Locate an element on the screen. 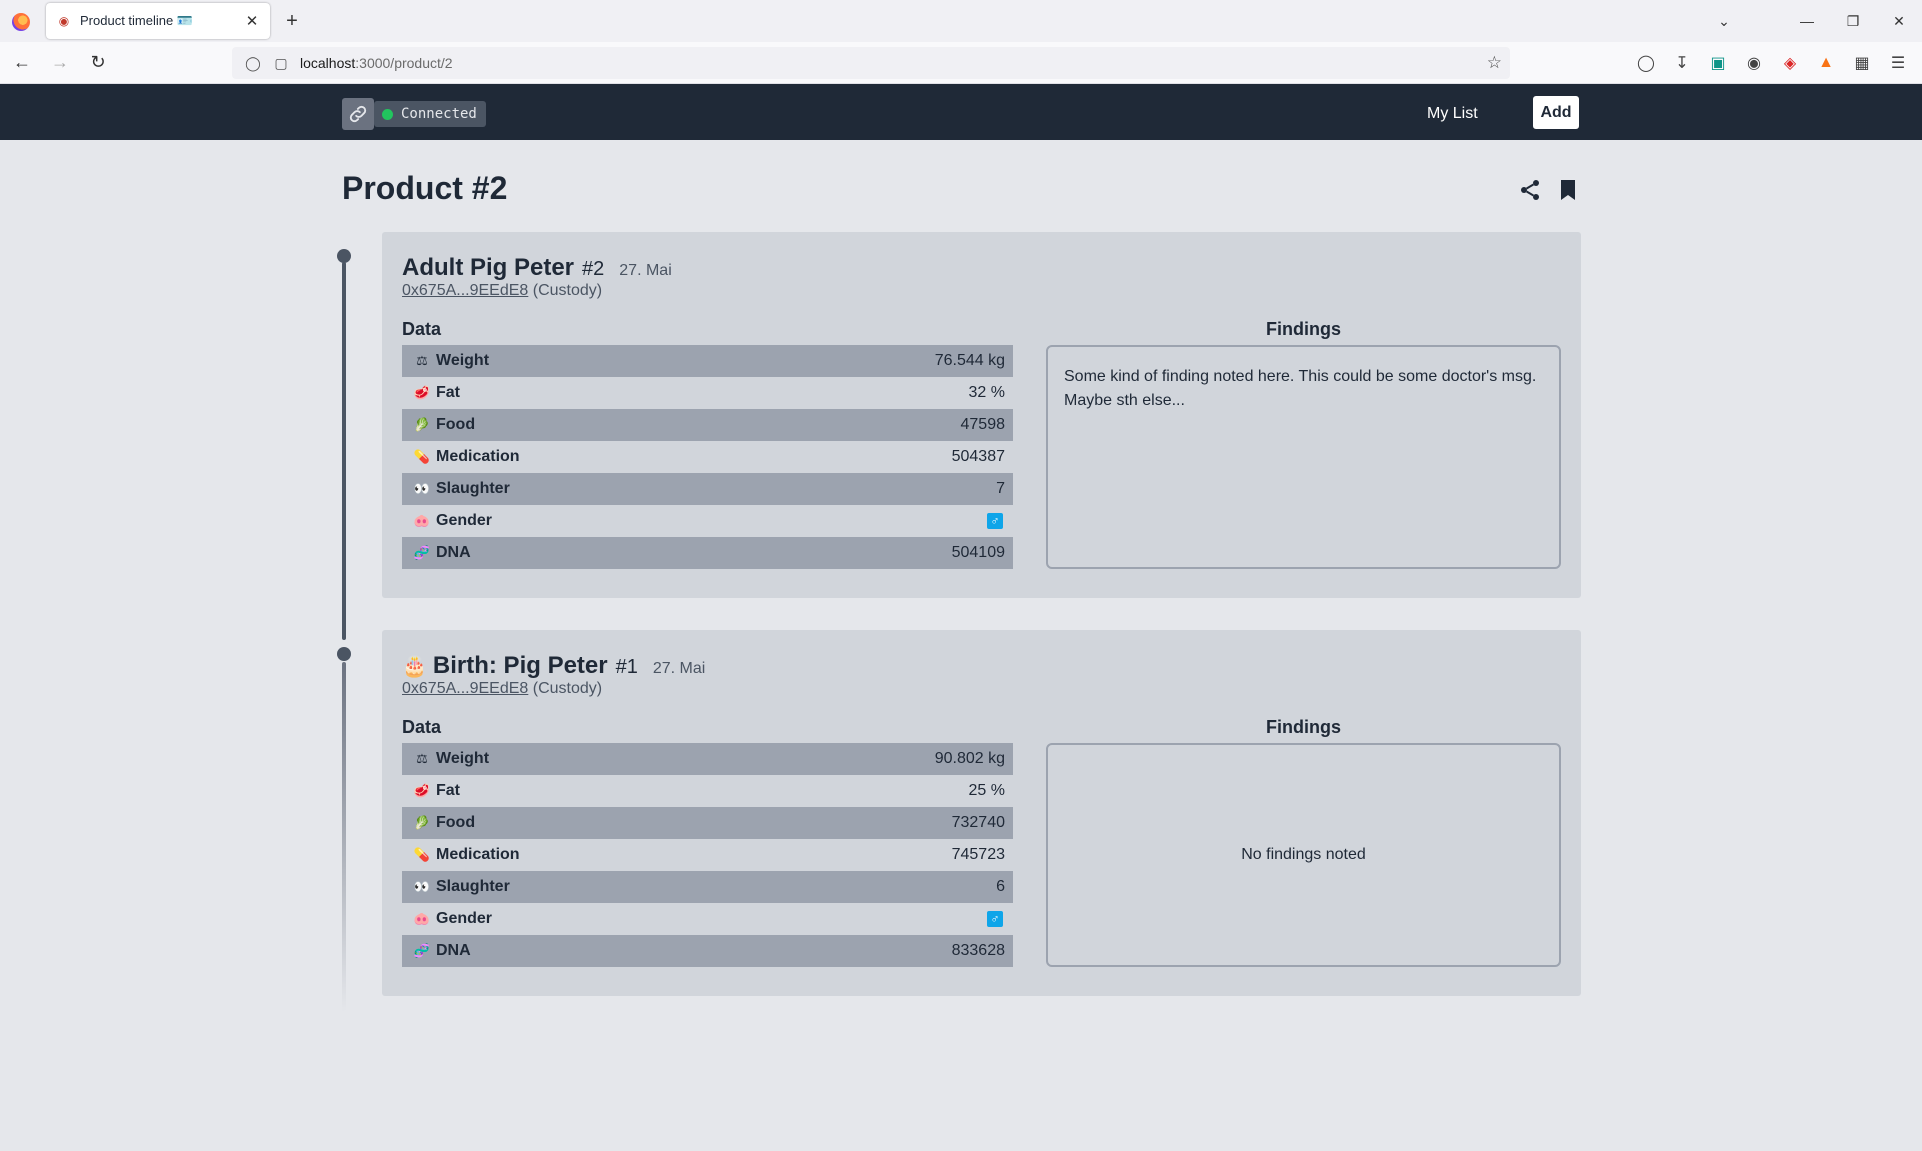 The image size is (1922, 1151). entry-heading: 🎂 Birth: Pig Peter #1 27. Mai is located at coordinates (553, 666).